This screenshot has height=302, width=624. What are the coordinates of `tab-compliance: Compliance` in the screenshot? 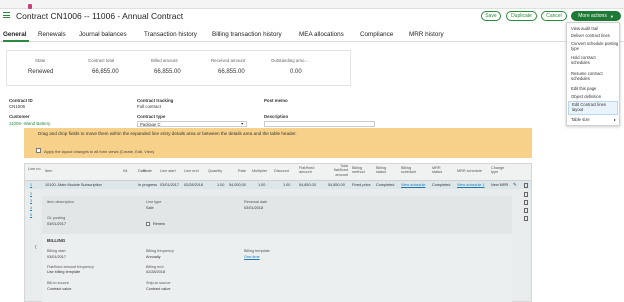 It's located at (376, 34).